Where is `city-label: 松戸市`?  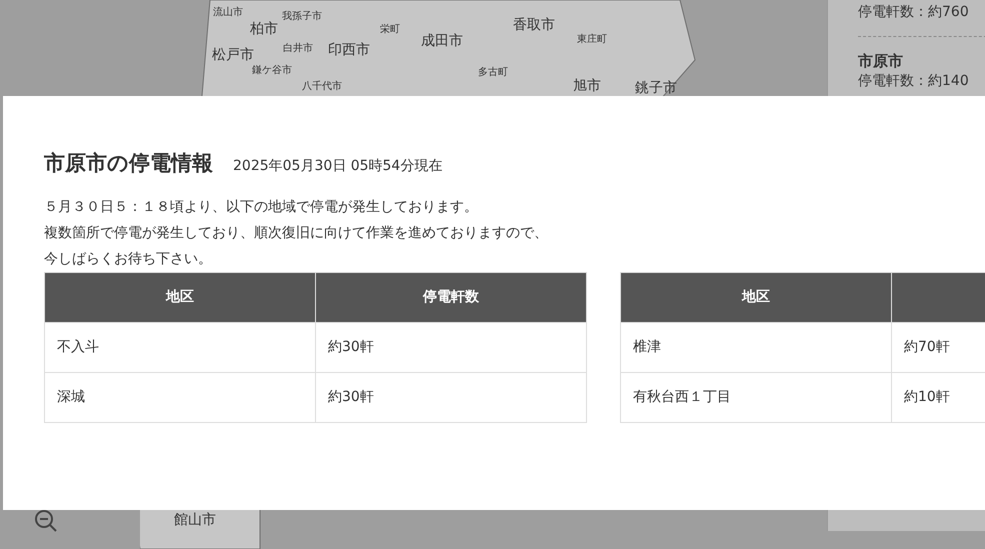
city-label: 松戸市 is located at coordinates (233, 55).